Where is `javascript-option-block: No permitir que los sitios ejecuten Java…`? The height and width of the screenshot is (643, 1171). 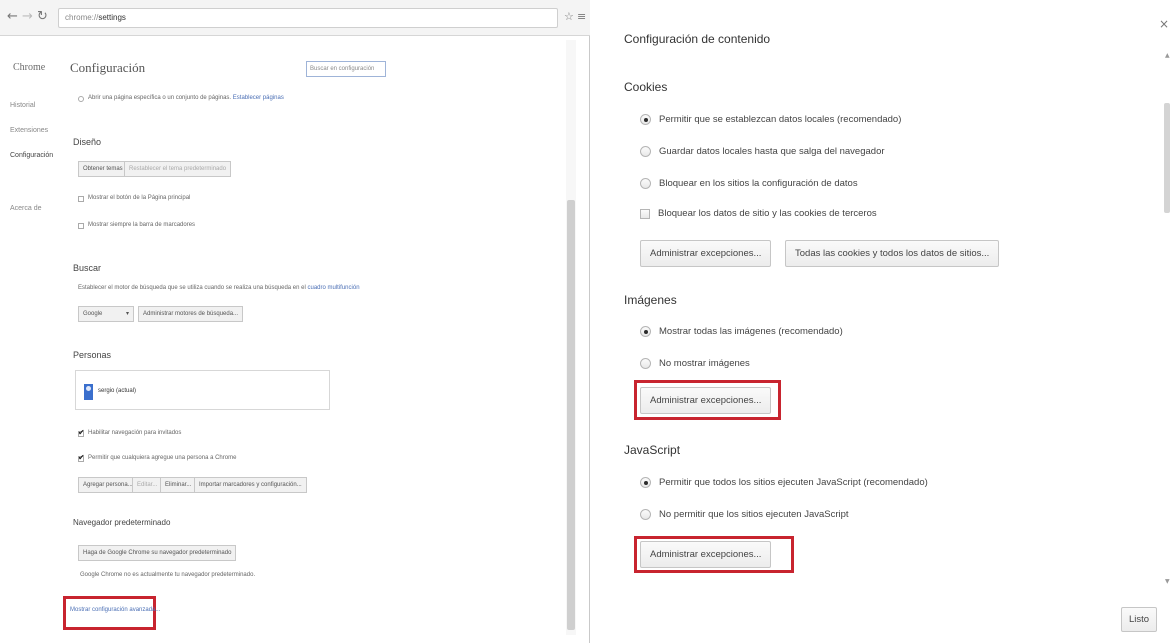 javascript-option-block: No permitir que los sitios ejecuten Java… is located at coordinates (744, 516).